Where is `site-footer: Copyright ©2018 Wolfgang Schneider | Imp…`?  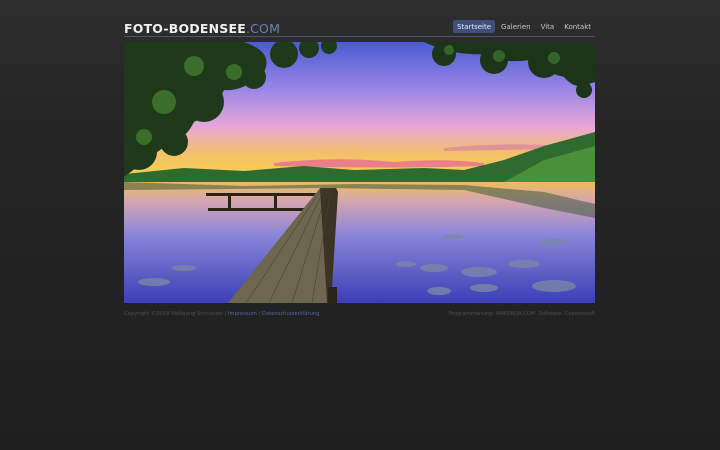 site-footer: Copyright ©2018 Wolfgang Schneider | Imp… is located at coordinates (359, 315).